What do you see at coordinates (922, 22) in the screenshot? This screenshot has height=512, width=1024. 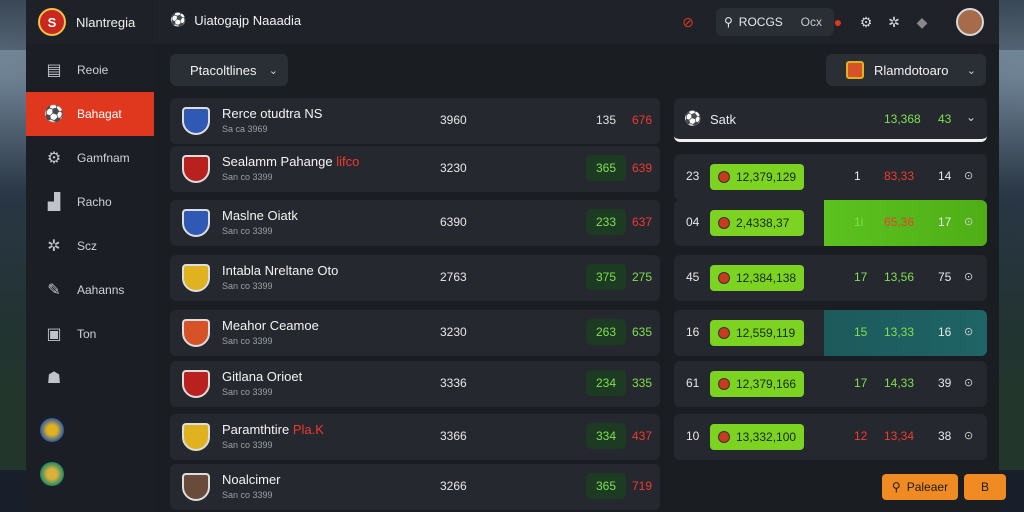 I see `diamond-icon: ◆` at bounding box center [922, 22].